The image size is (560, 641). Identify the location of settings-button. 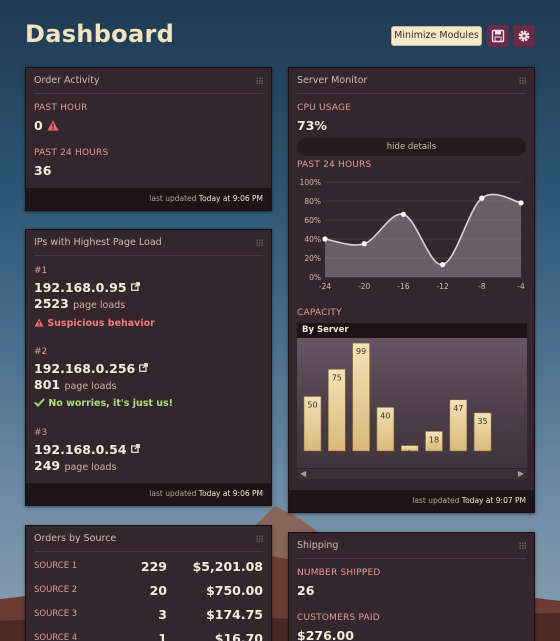
(524, 36).